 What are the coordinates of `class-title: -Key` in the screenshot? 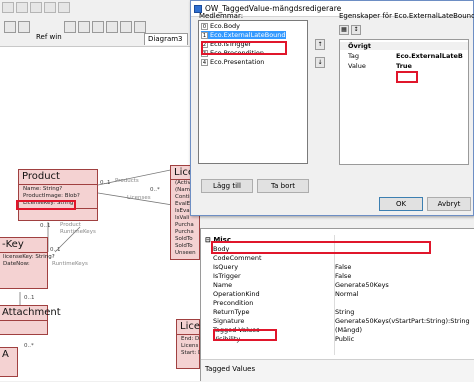 It's located at (13, 244).